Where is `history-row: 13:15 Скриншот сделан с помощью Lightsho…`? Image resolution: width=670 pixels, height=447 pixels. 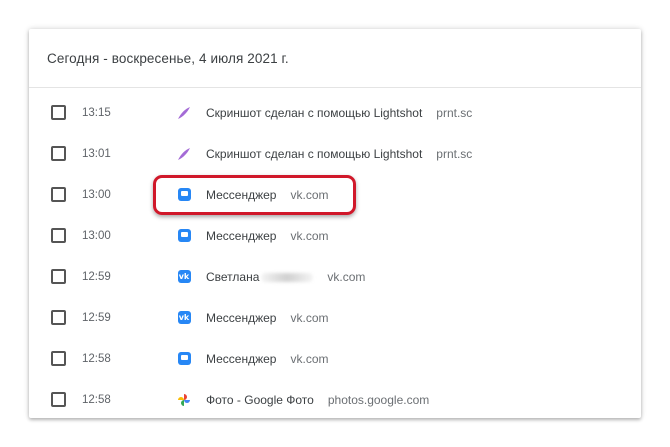 history-row: 13:15 Скриншот сделан с помощью Lightsho… is located at coordinates (335, 112).